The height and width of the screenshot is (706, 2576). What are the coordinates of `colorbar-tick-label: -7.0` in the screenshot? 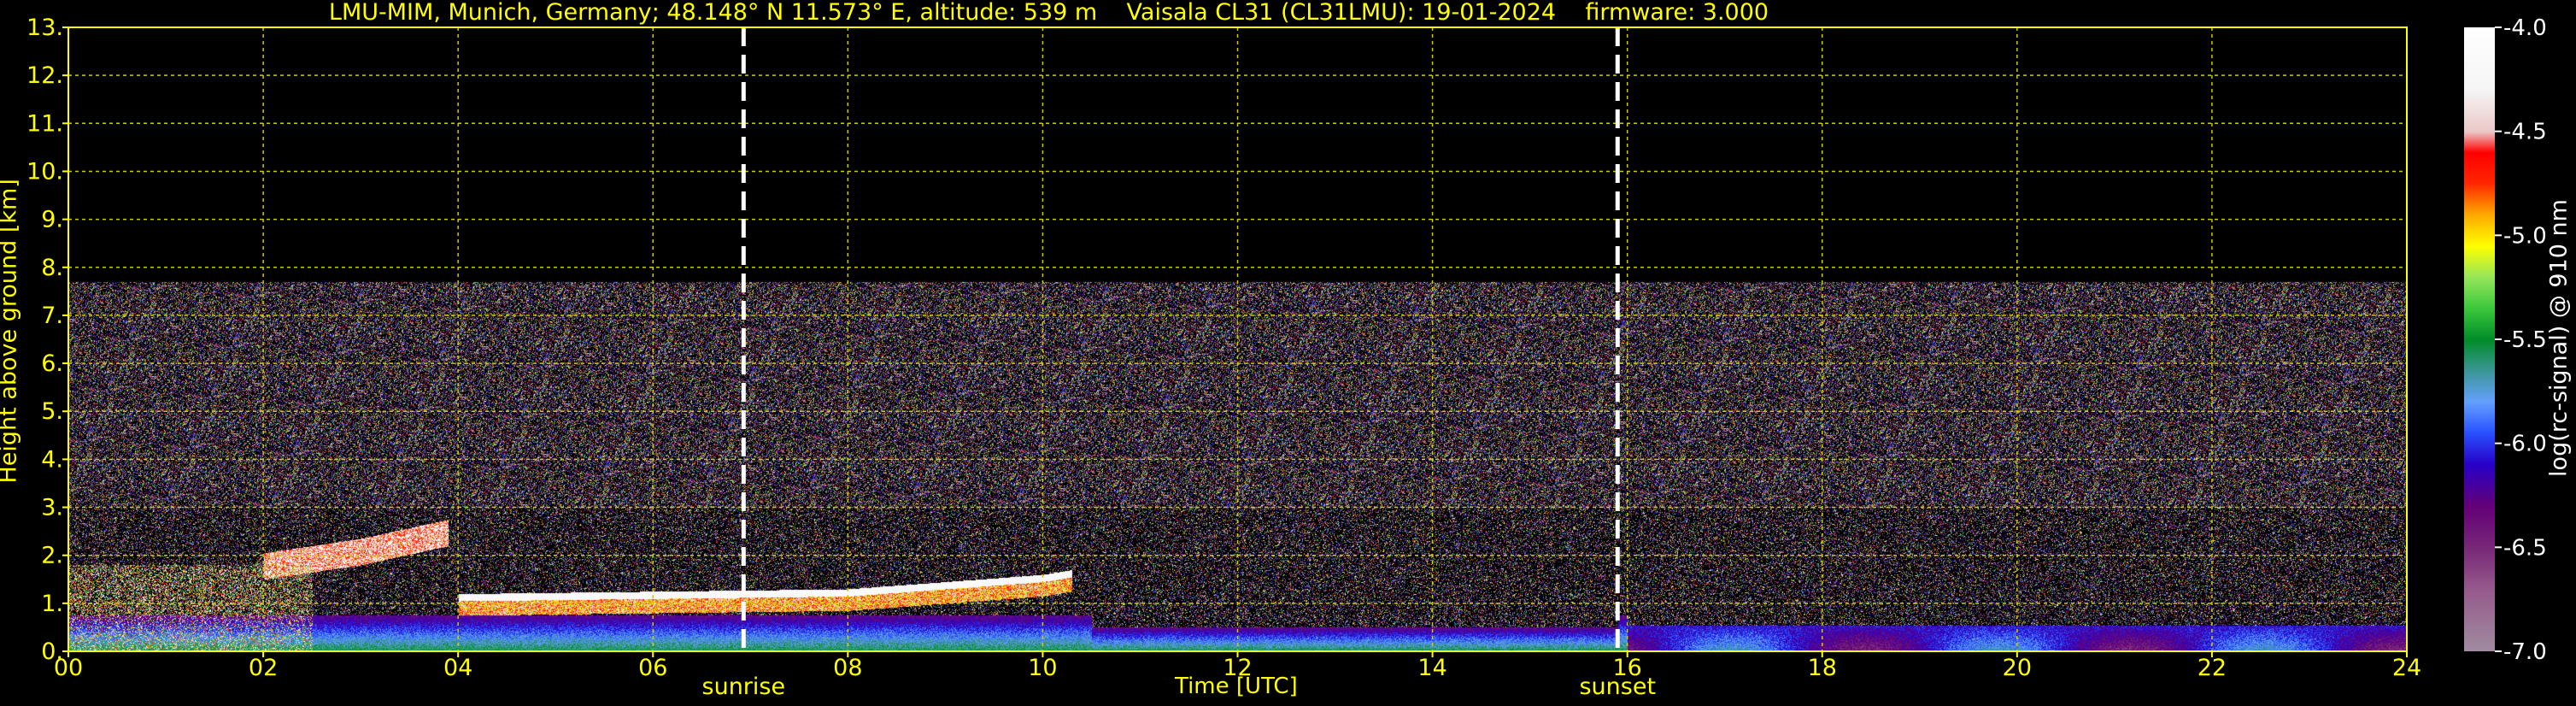 It's located at (2525, 652).